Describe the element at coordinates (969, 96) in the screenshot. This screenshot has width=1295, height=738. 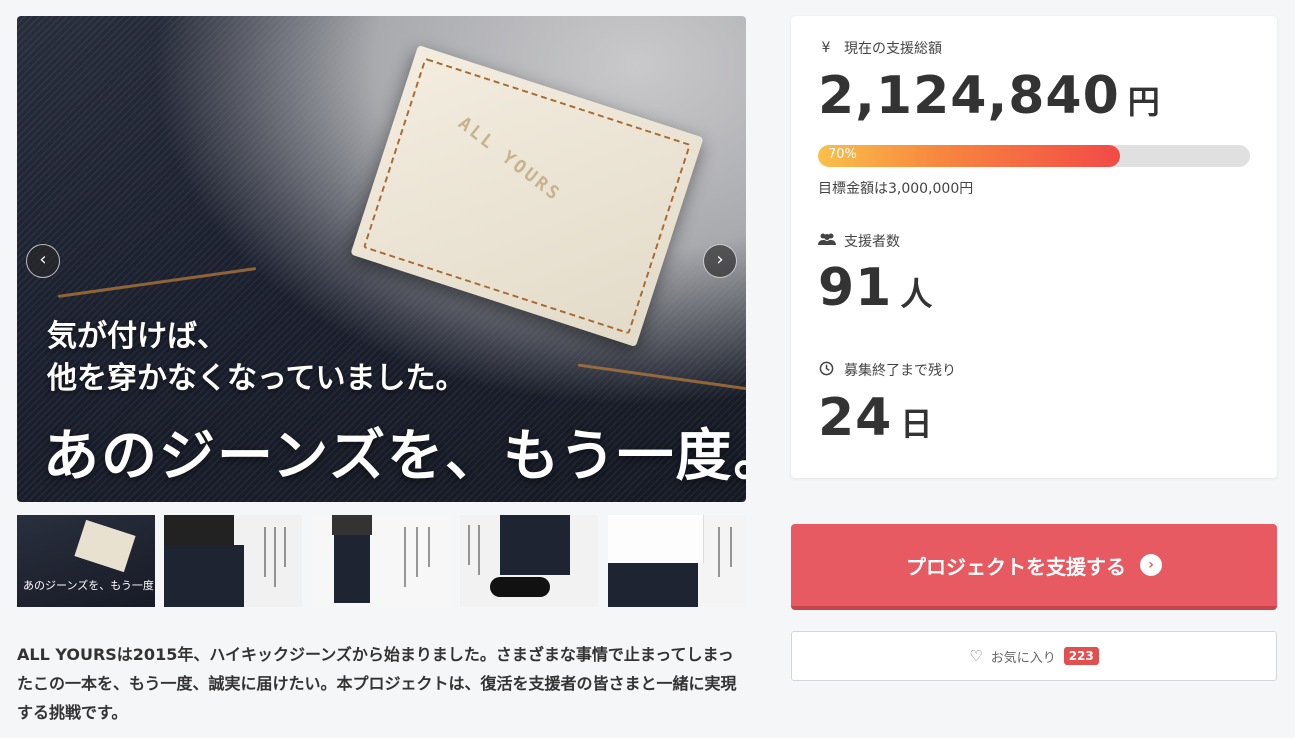
I see `total-amount-value: 2,124,840` at that location.